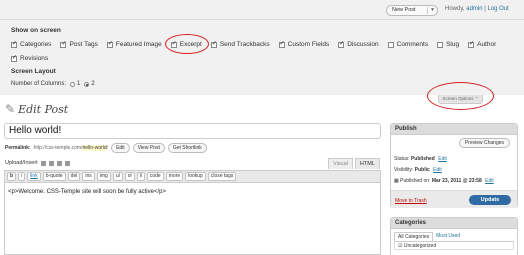  What do you see at coordinates (18, 148) in the screenshot?
I see `permalink-label: Permalink:` at bounding box center [18, 148].